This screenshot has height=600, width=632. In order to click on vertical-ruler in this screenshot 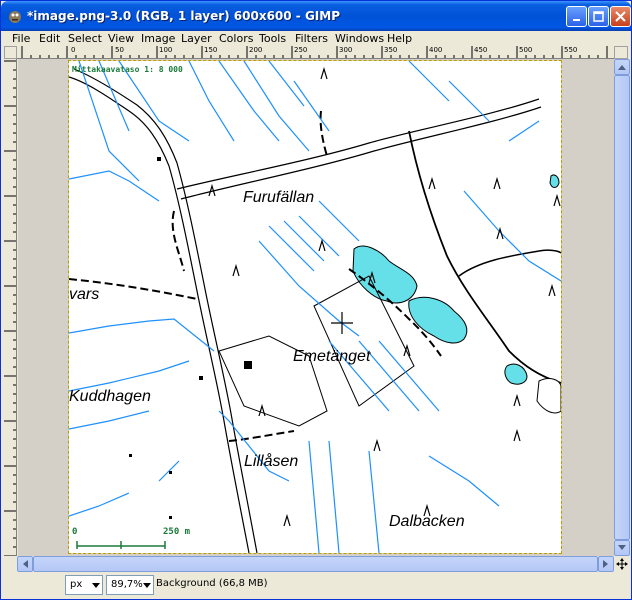, I will do `click(10, 307)`.